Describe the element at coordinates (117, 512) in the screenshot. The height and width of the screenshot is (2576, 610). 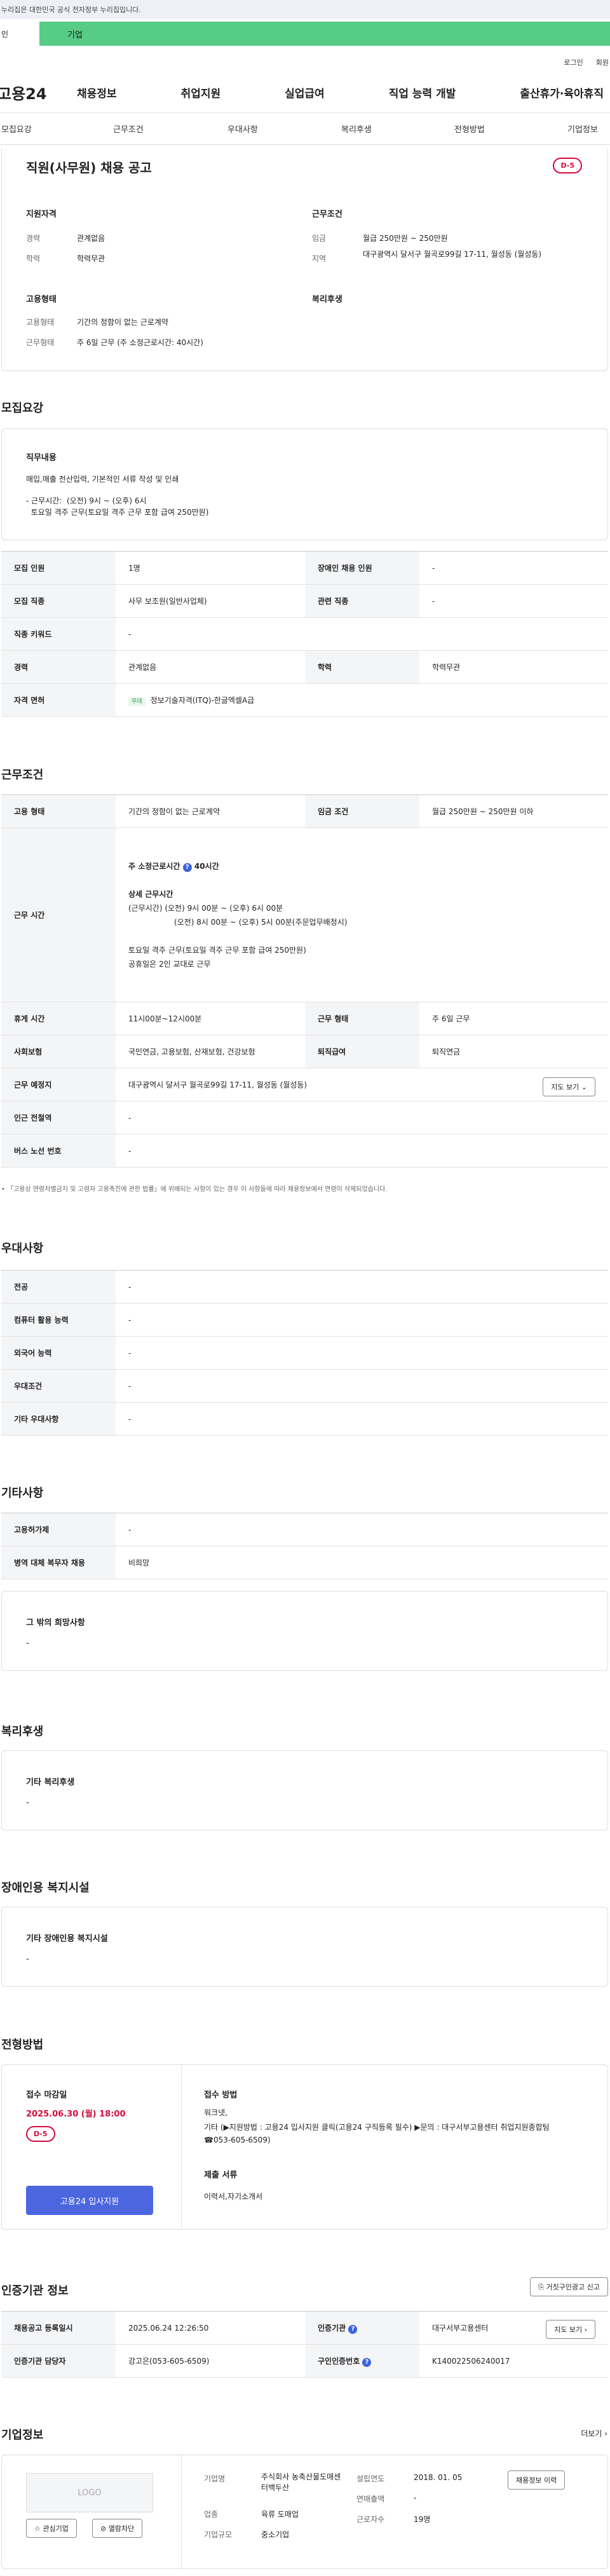
I see `duty-line-3: 토요일 격주 근무(토요일 격주 근무 포함 급여 250만원)` at that location.